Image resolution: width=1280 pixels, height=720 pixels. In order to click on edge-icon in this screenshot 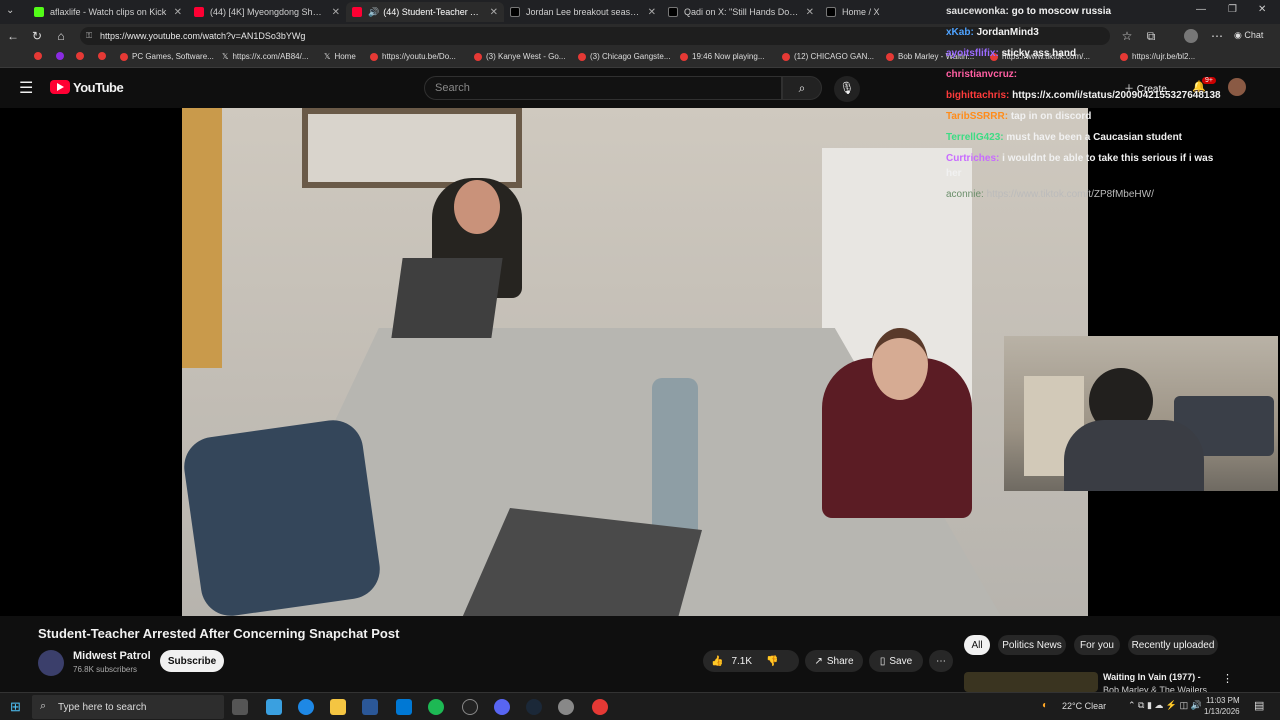, I will do `click(306, 707)`.